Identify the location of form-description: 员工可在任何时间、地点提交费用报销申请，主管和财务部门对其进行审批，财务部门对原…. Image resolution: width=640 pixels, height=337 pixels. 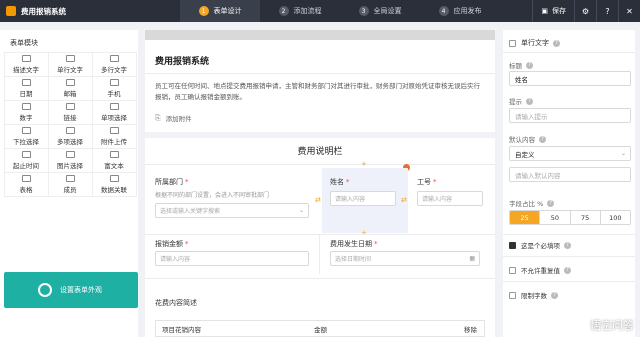
(320, 92).